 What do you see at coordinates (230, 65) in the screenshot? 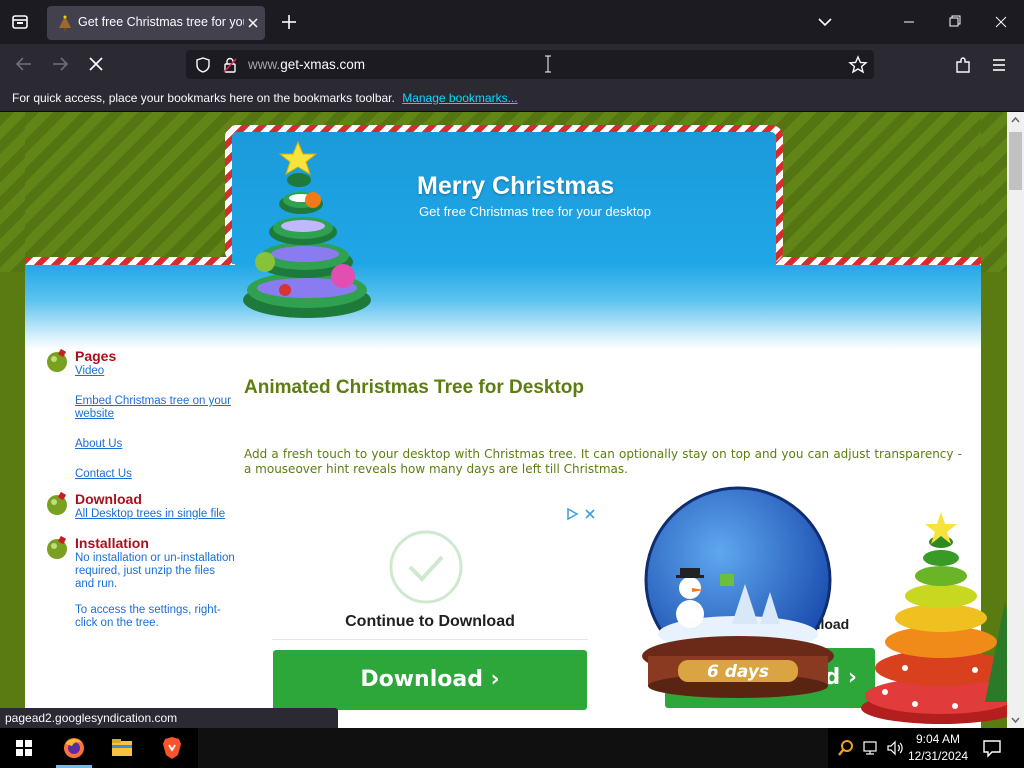
I see `insecure-lock-icon` at bounding box center [230, 65].